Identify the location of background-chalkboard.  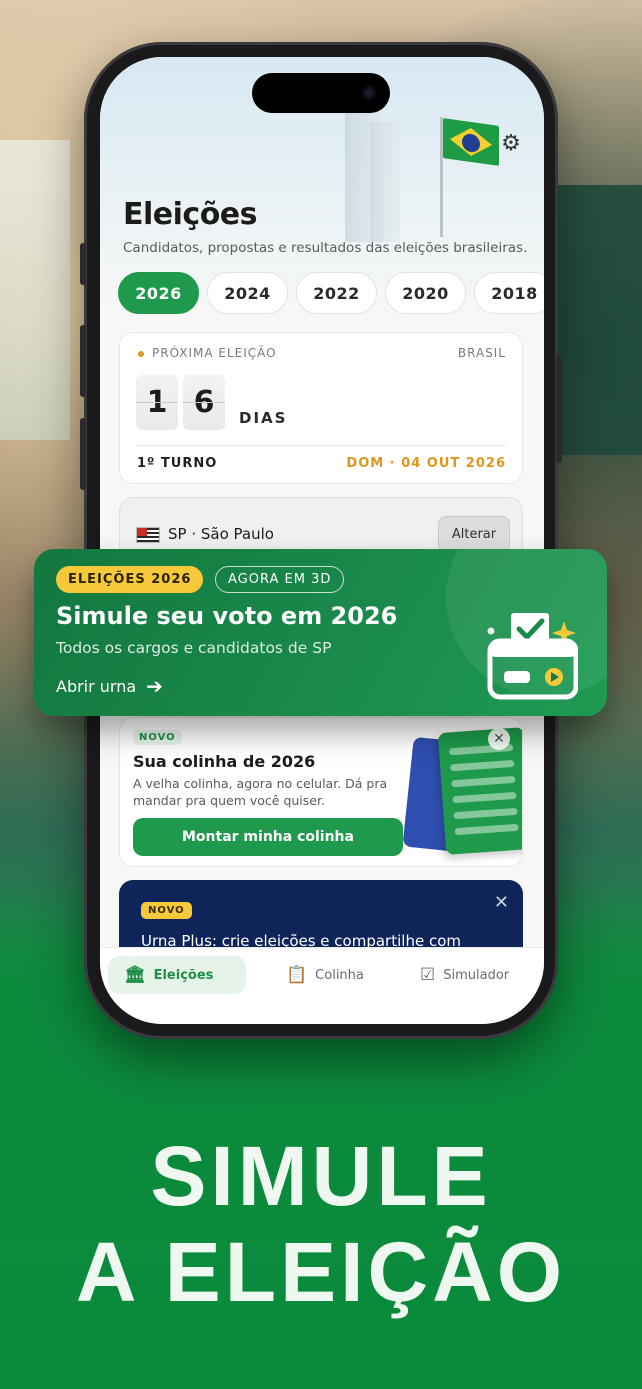
(600, 320).